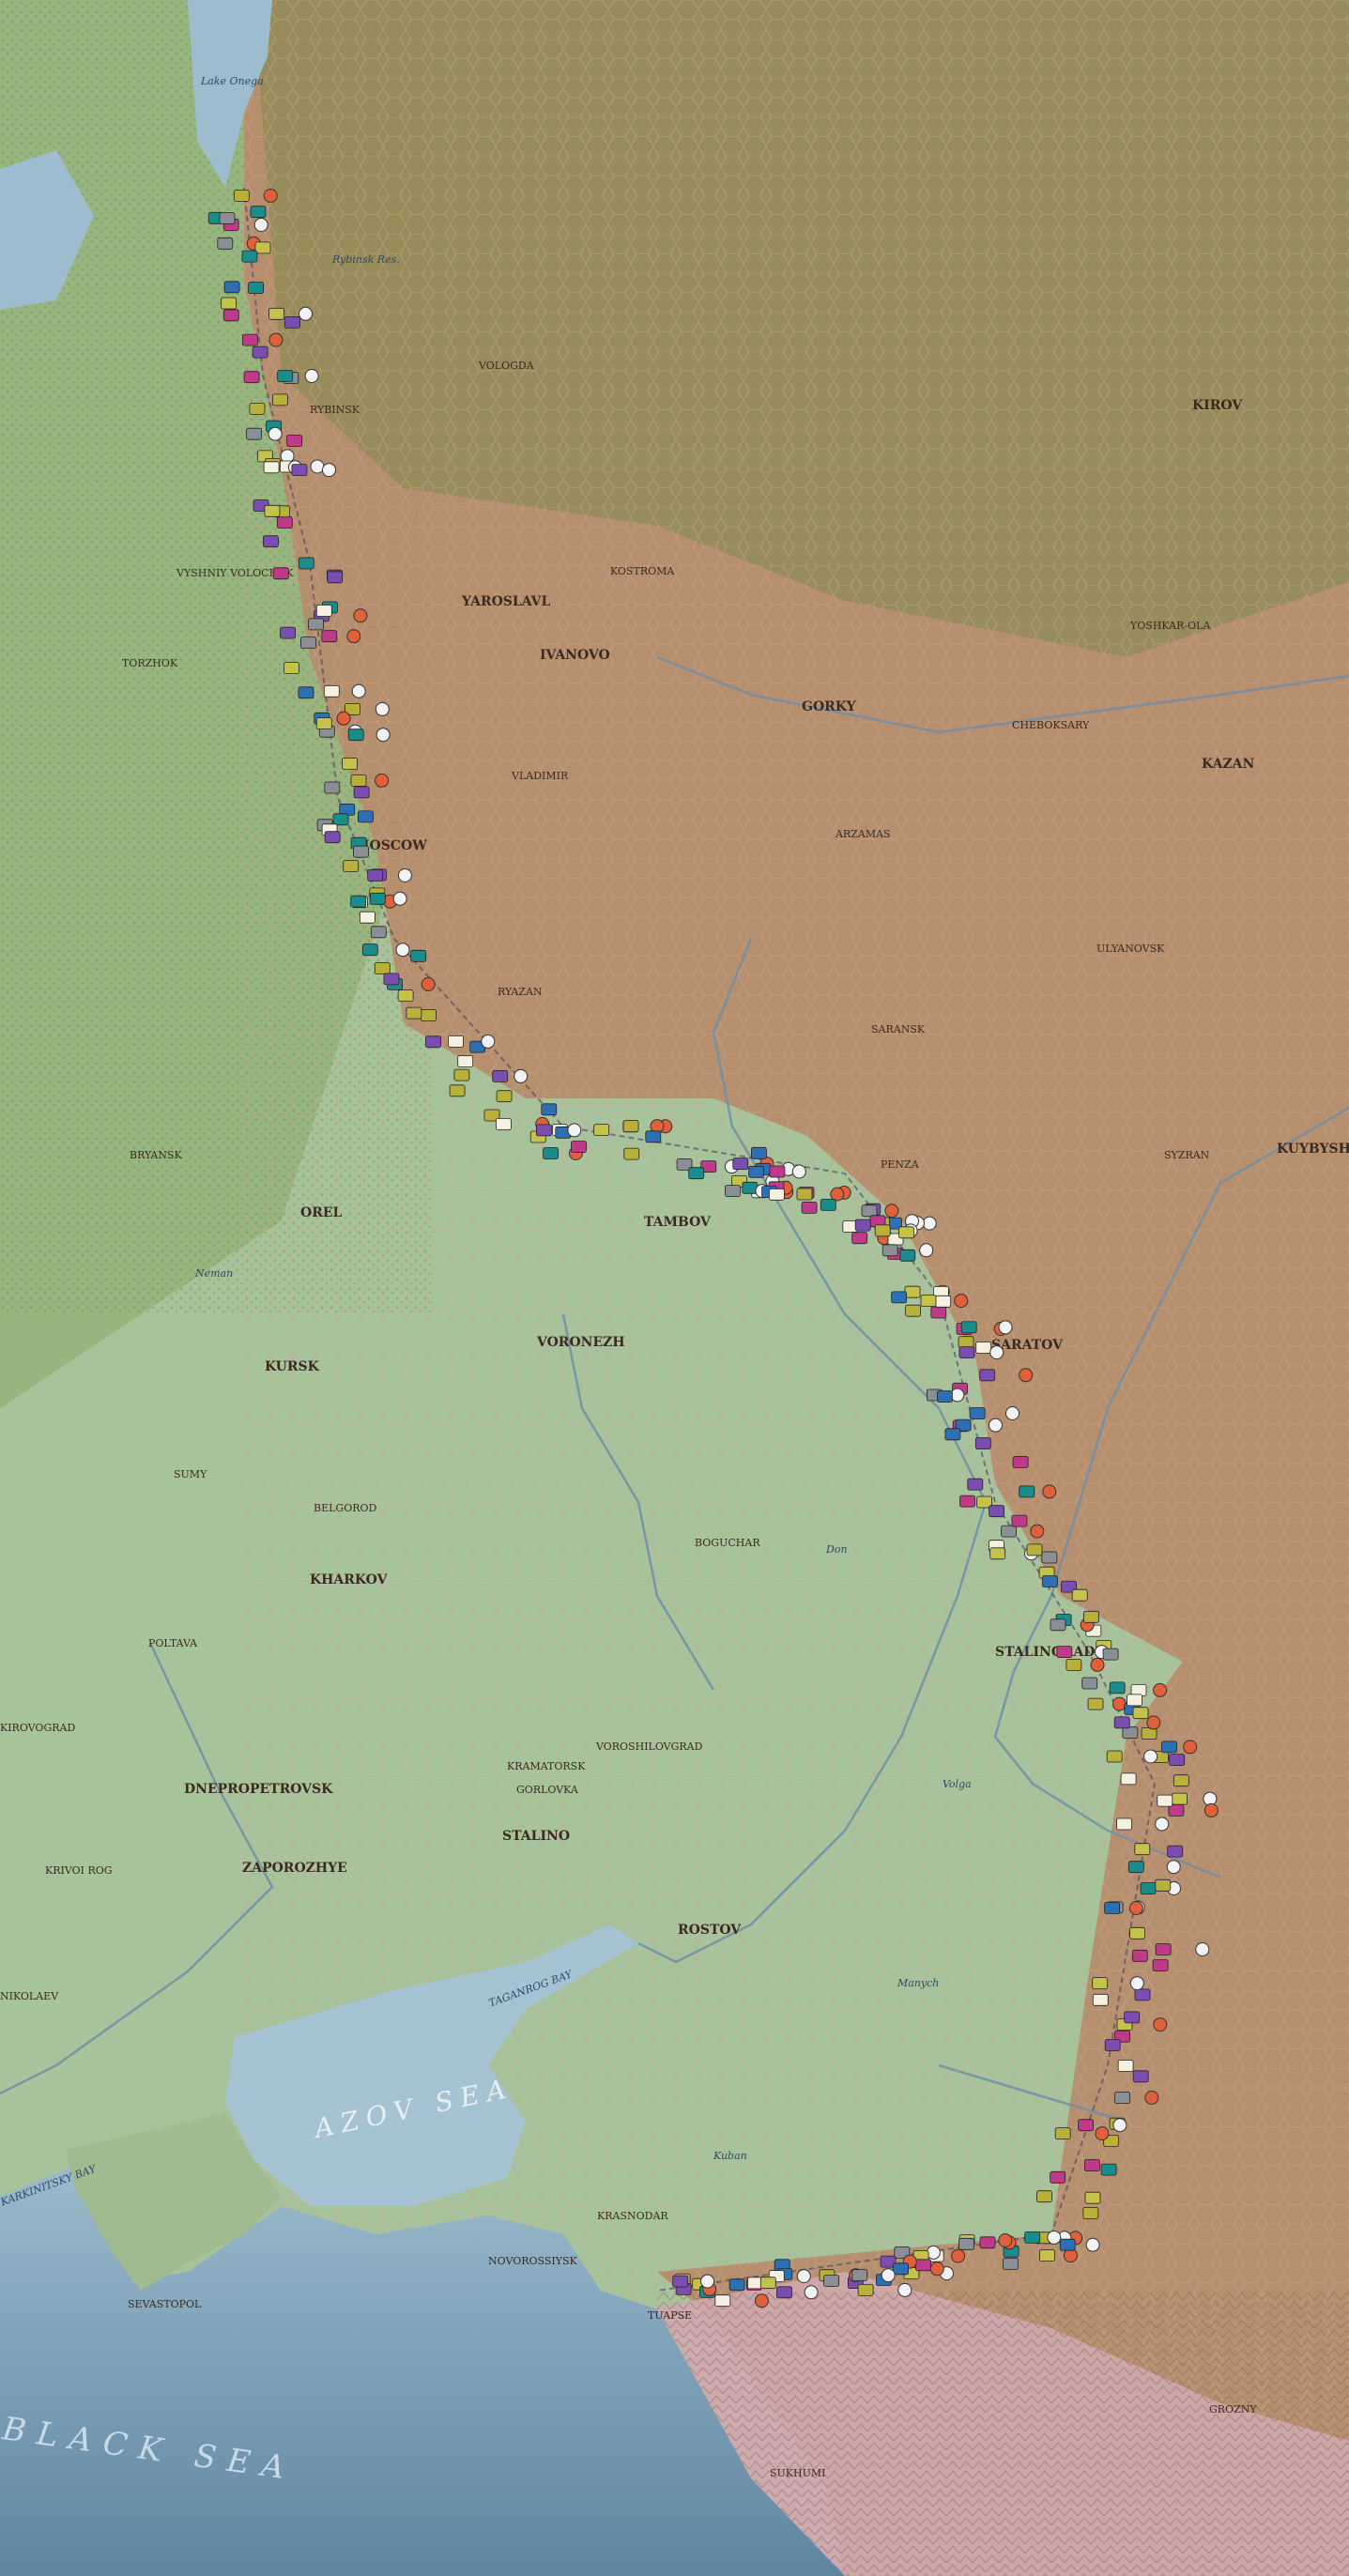  What do you see at coordinates (156, 1155) in the screenshot?
I see `city-label: BRYANSK` at bounding box center [156, 1155].